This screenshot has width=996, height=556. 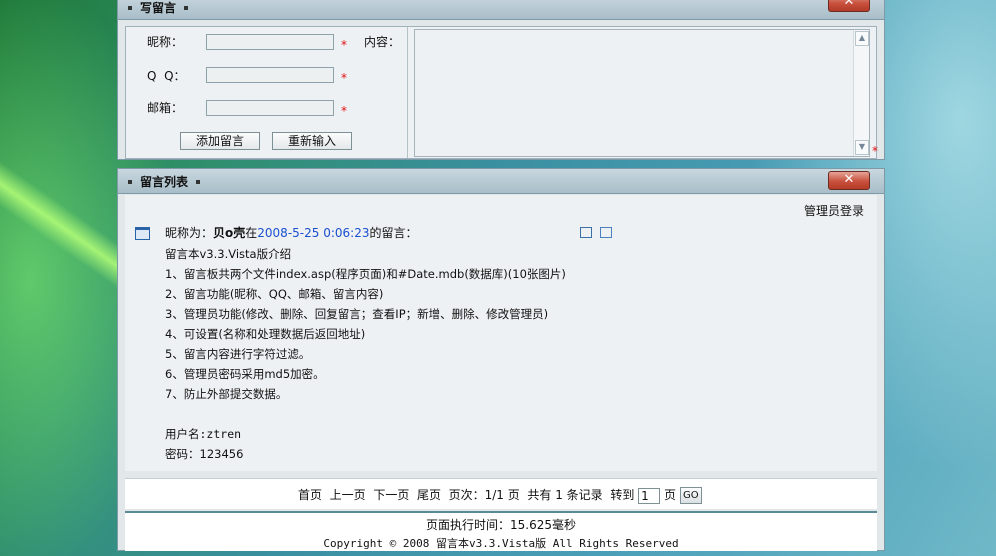 I want to click on email-input, so click(x=270, y=108).